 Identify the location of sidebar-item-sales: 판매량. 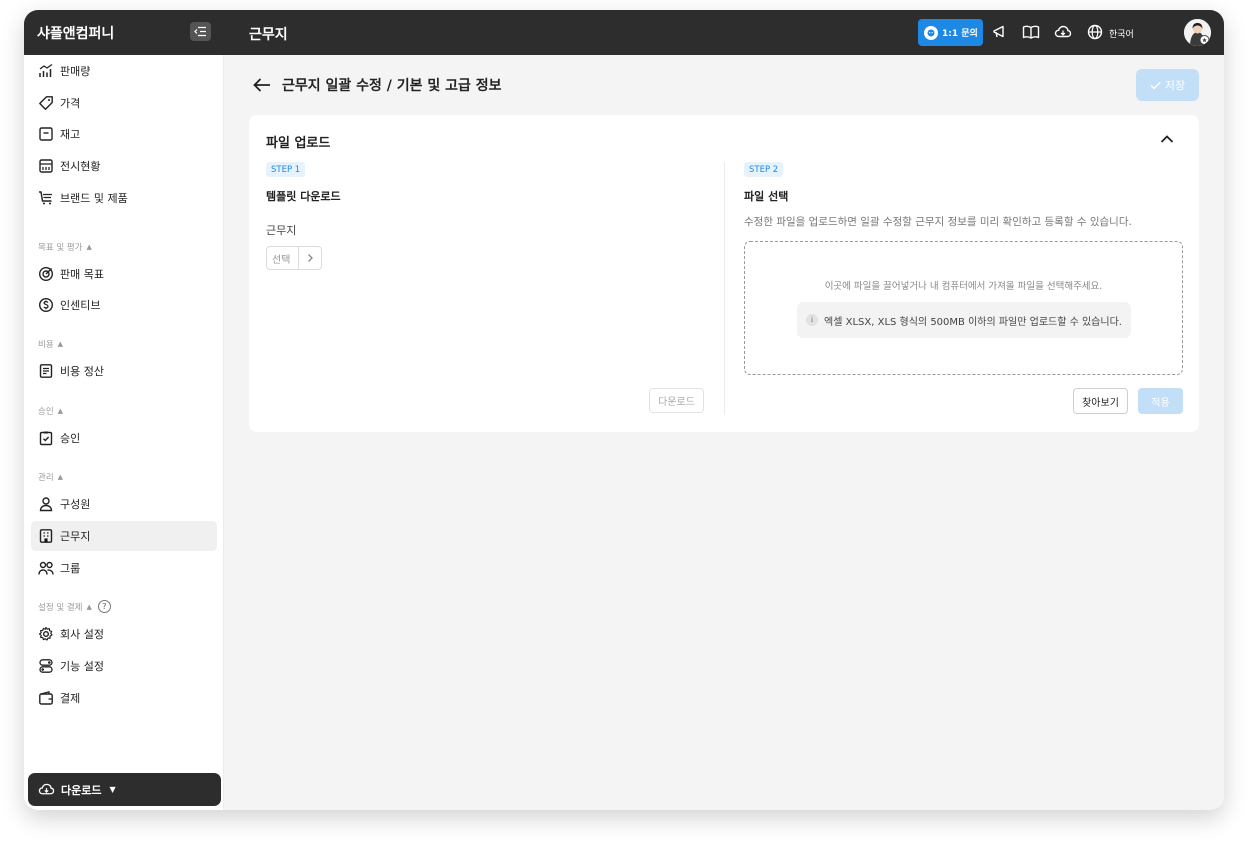
(124, 71).